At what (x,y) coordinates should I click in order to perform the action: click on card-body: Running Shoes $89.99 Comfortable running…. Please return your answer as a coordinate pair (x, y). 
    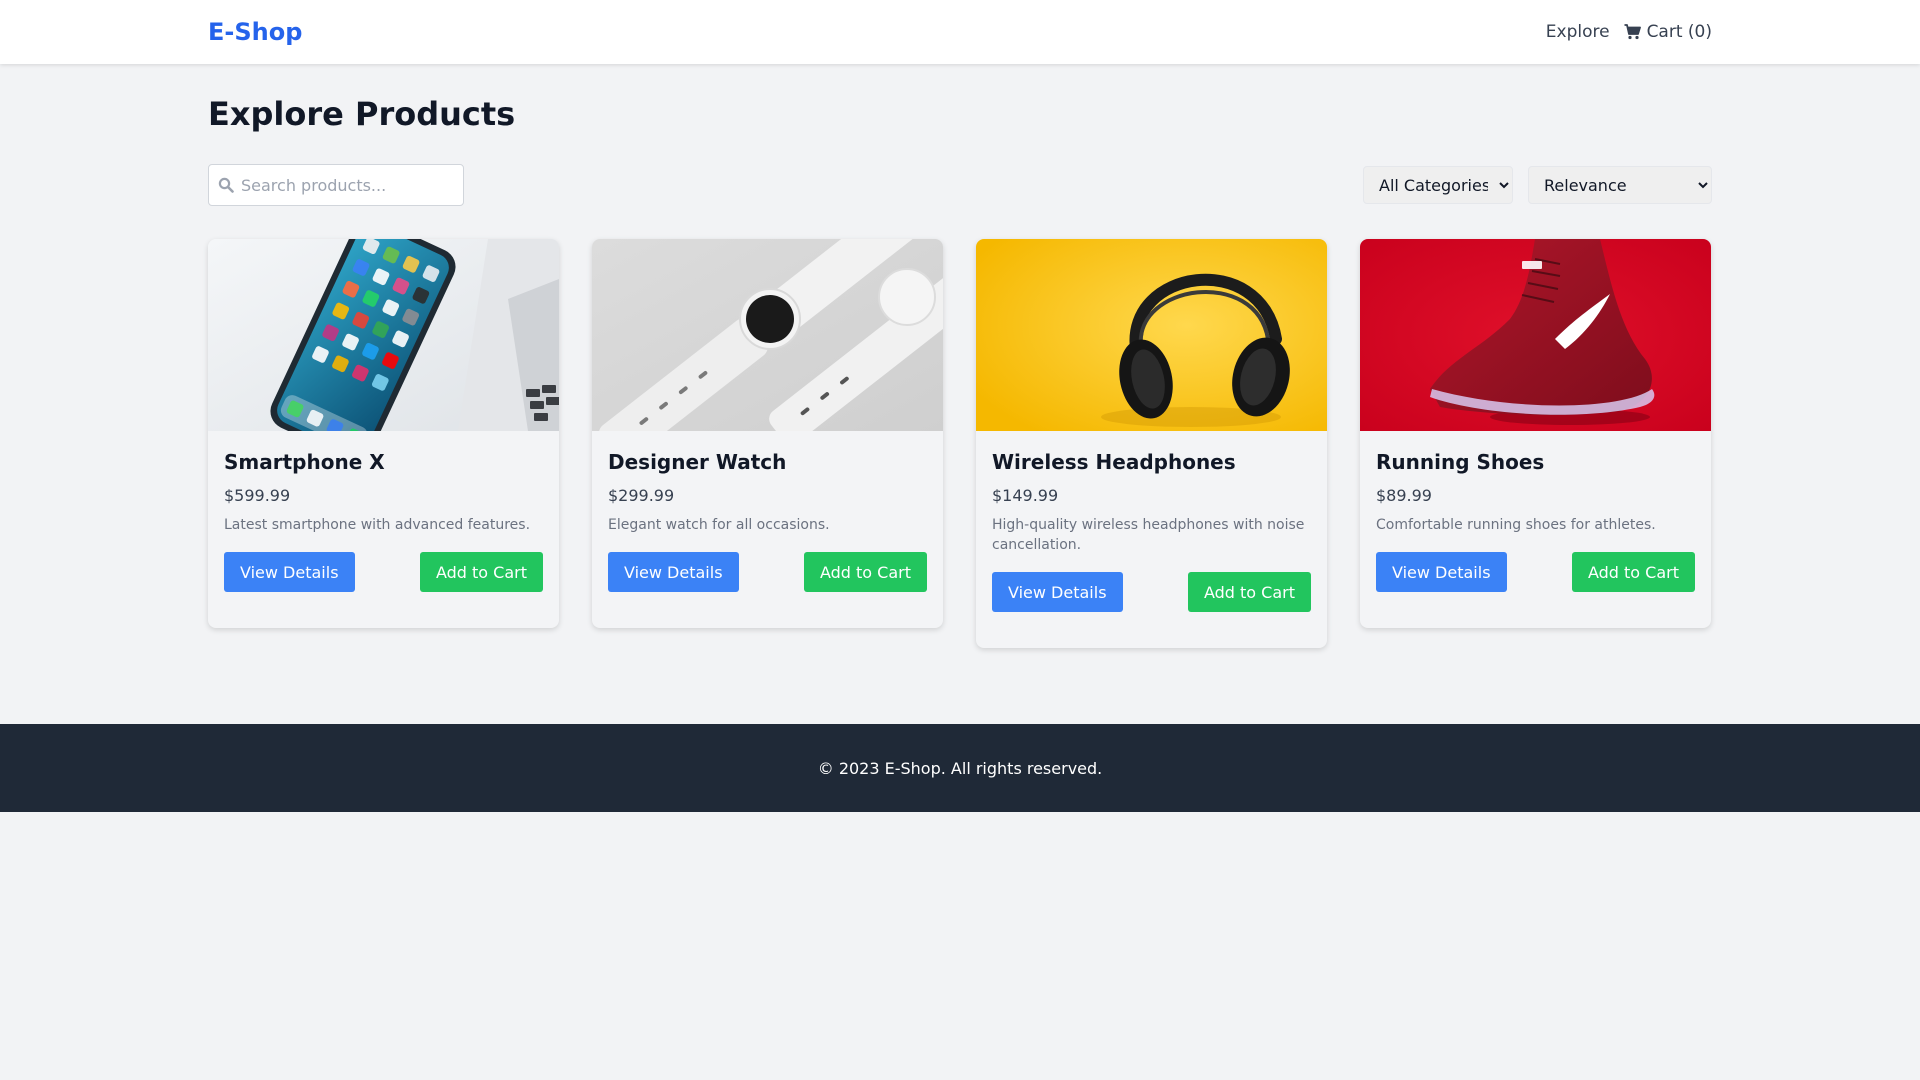
    Looking at the image, I should click on (1535, 511).